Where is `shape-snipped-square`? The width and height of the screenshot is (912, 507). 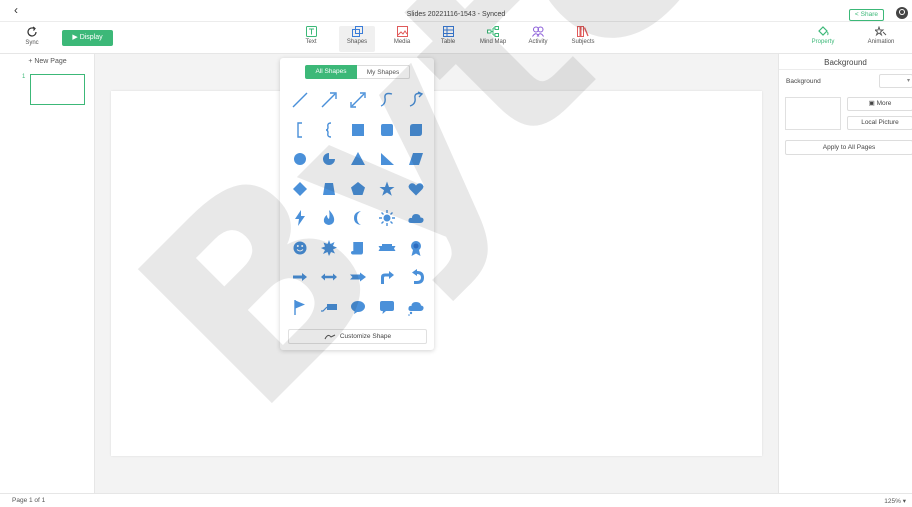 shape-snipped-square is located at coordinates (416, 130).